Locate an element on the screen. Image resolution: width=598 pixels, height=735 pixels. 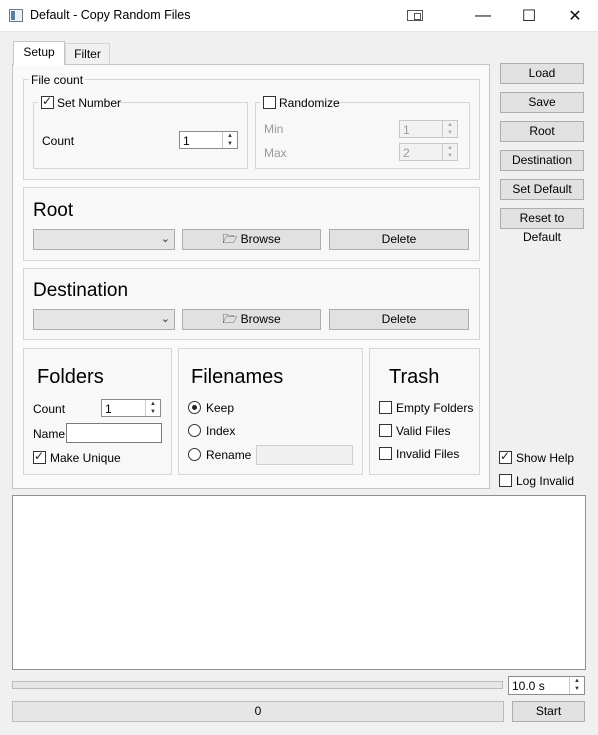
count-label: Count is located at coordinates (58, 141).